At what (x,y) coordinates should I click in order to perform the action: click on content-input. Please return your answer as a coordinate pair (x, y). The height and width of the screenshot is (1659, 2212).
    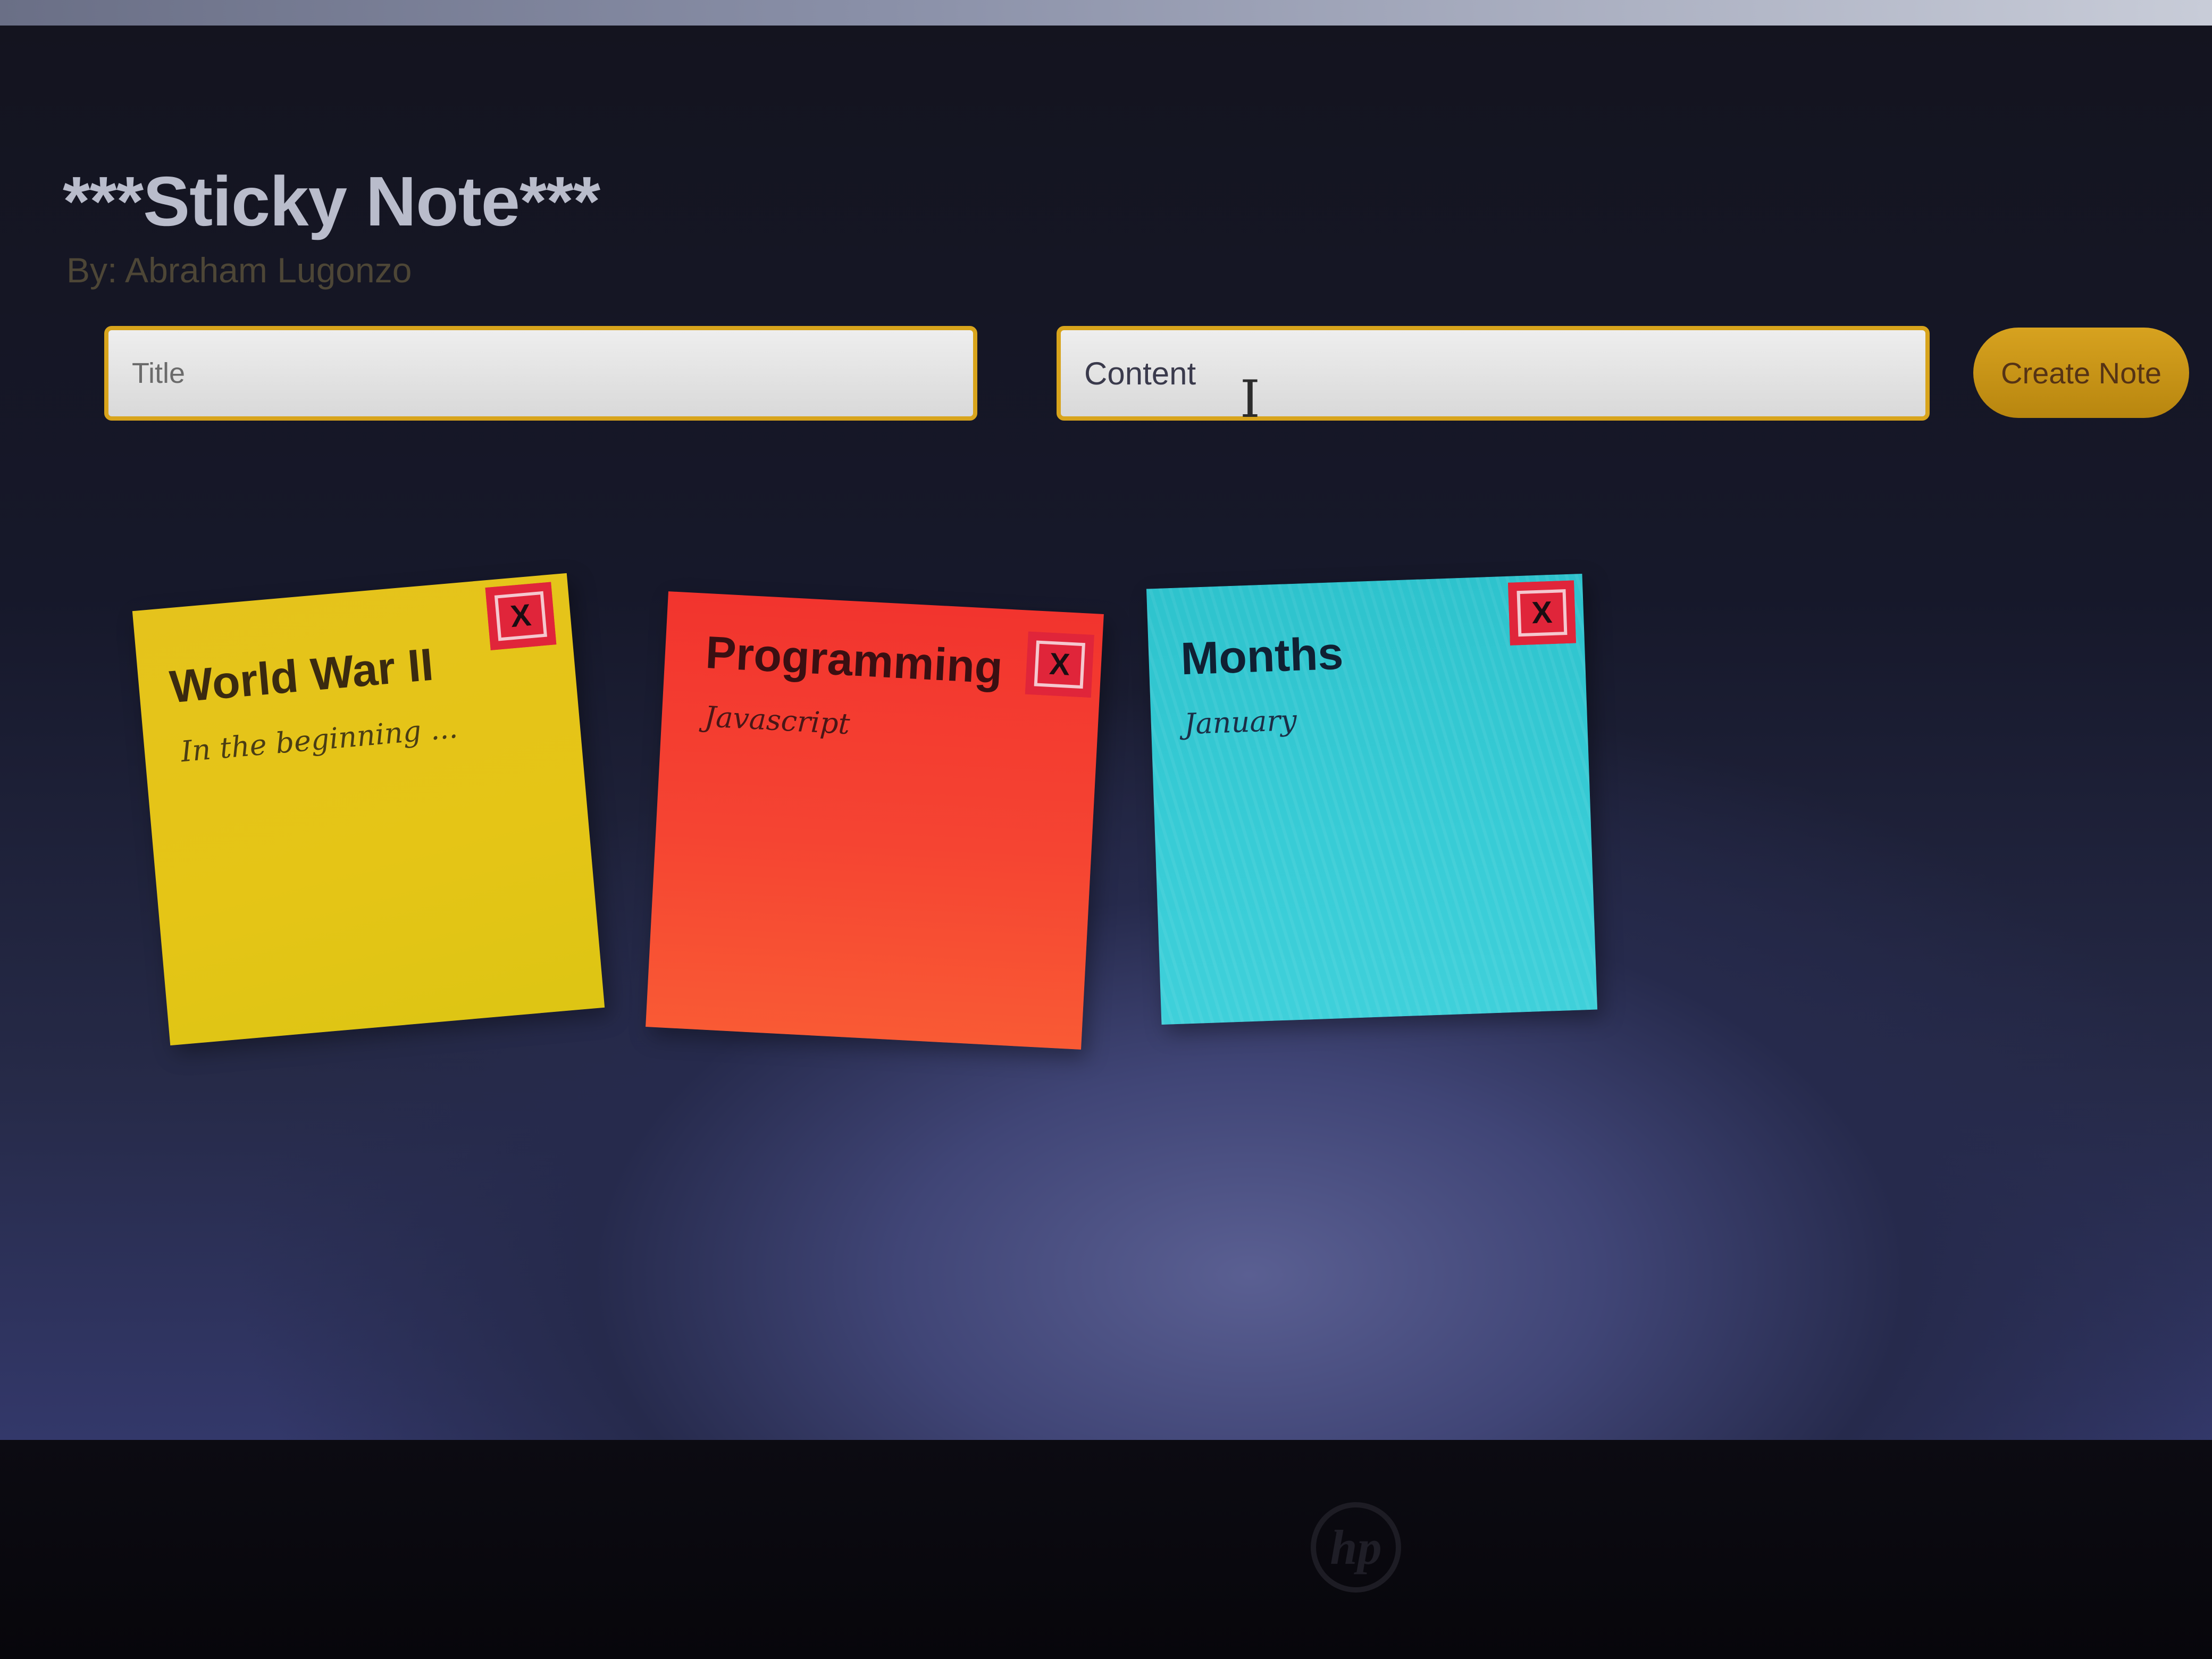
    Looking at the image, I should click on (1493, 373).